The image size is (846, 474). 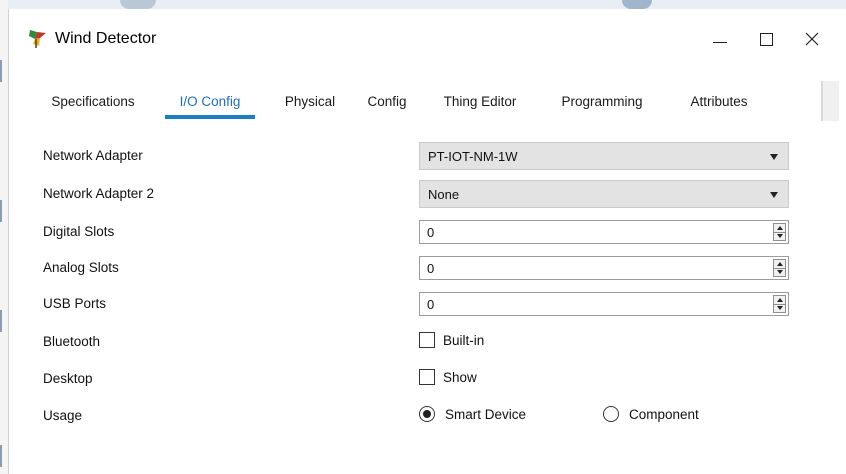 What do you see at coordinates (604, 194) in the screenshot?
I see `network-adapter-2-select: None` at bounding box center [604, 194].